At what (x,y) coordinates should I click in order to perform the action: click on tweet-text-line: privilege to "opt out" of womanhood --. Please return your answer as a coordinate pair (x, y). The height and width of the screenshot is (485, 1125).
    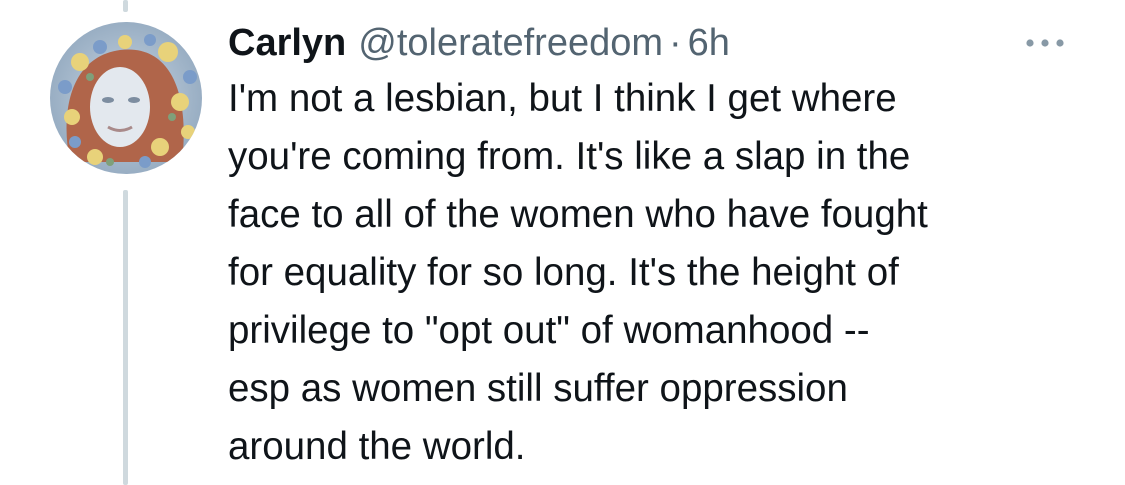
    Looking at the image, I should click on (549, 330).